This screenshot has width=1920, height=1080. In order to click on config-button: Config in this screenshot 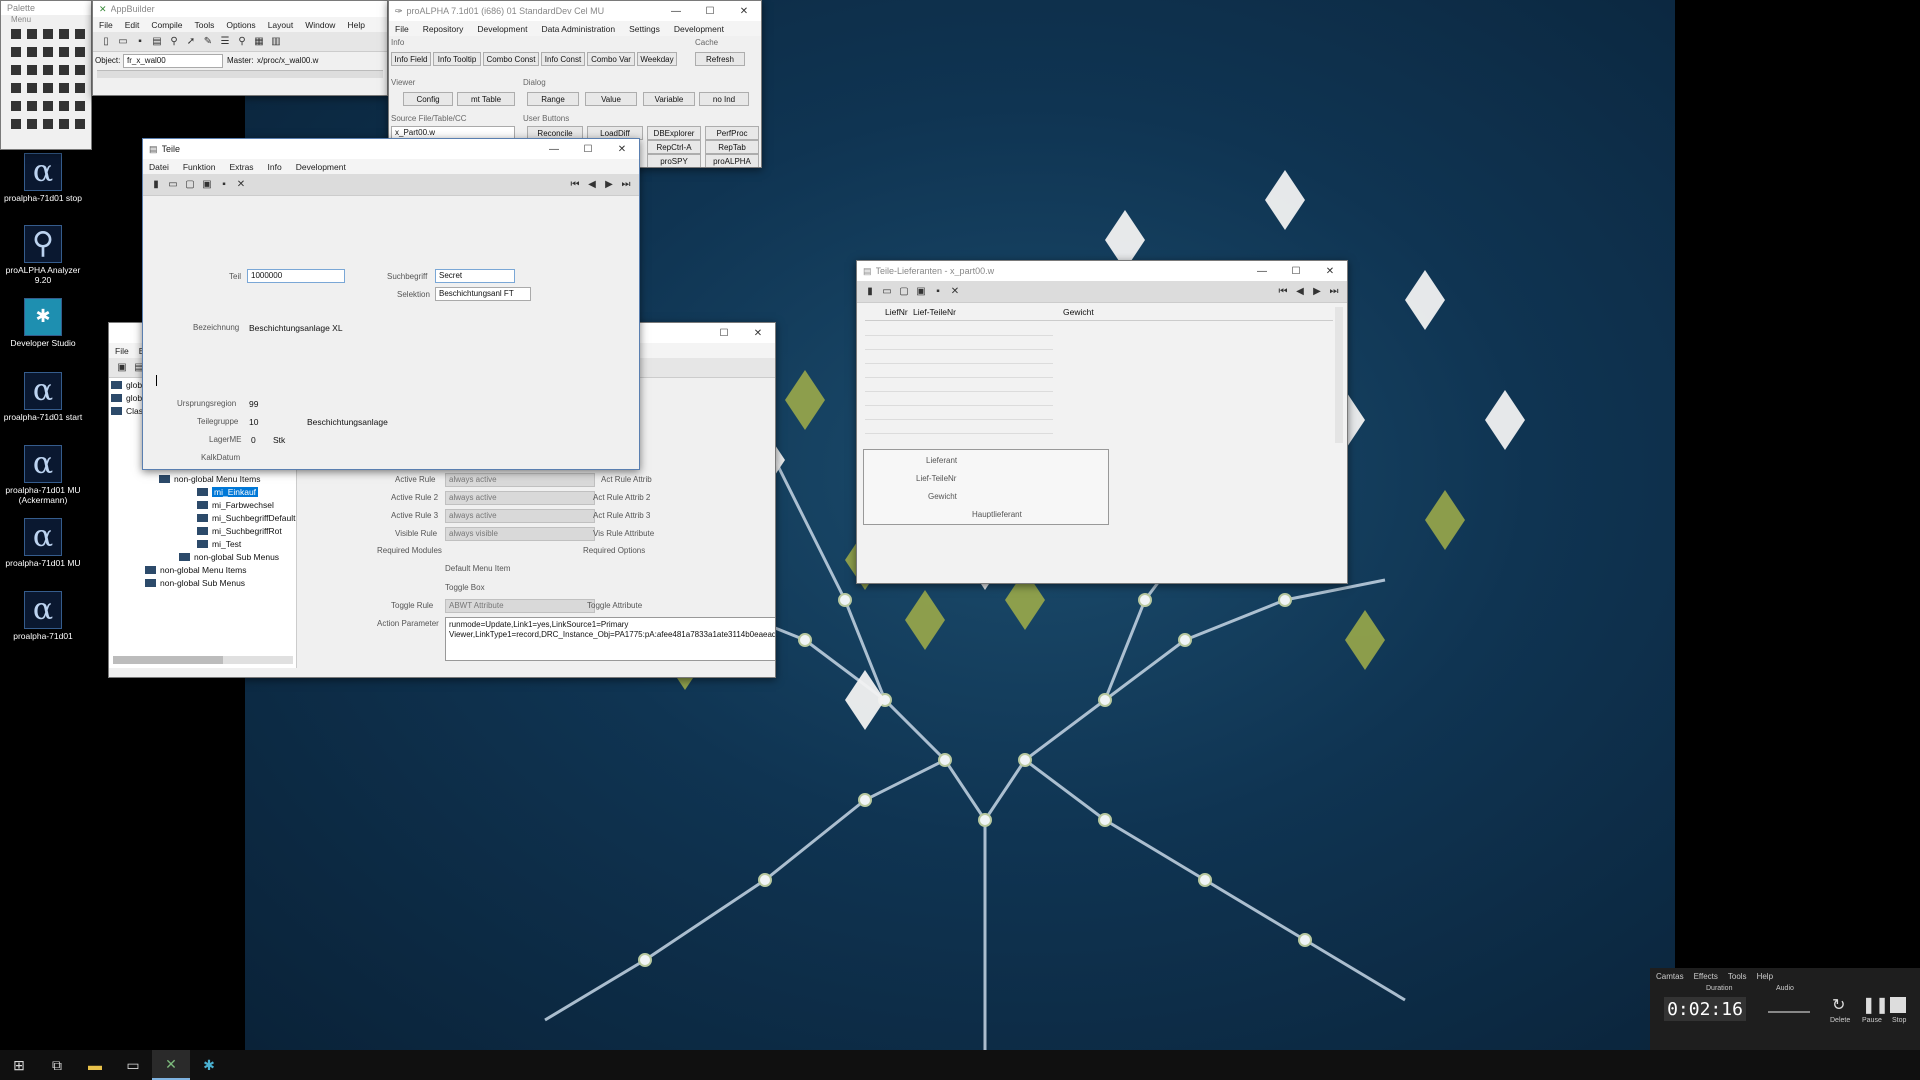, I will do `click(428, 99)`.